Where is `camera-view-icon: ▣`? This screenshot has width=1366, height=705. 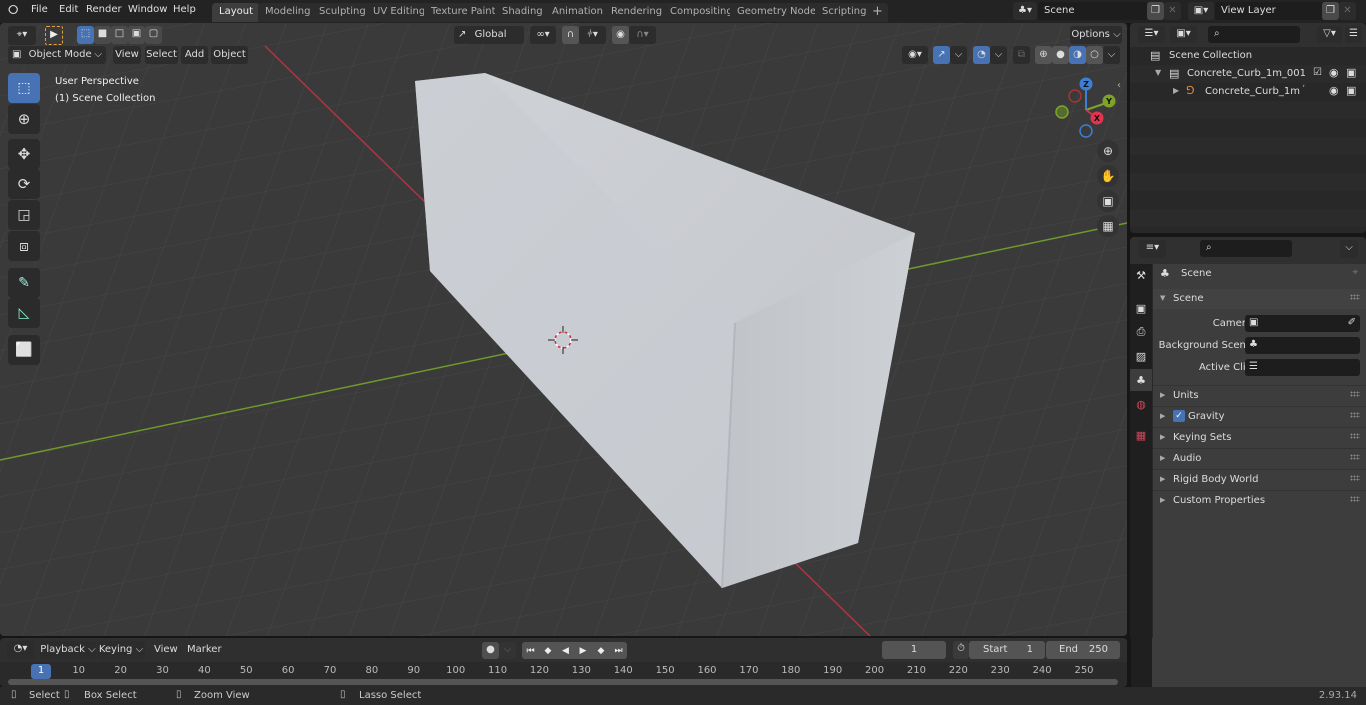 camera-view-icon: ▣ is located at coordinates (1108, 201).